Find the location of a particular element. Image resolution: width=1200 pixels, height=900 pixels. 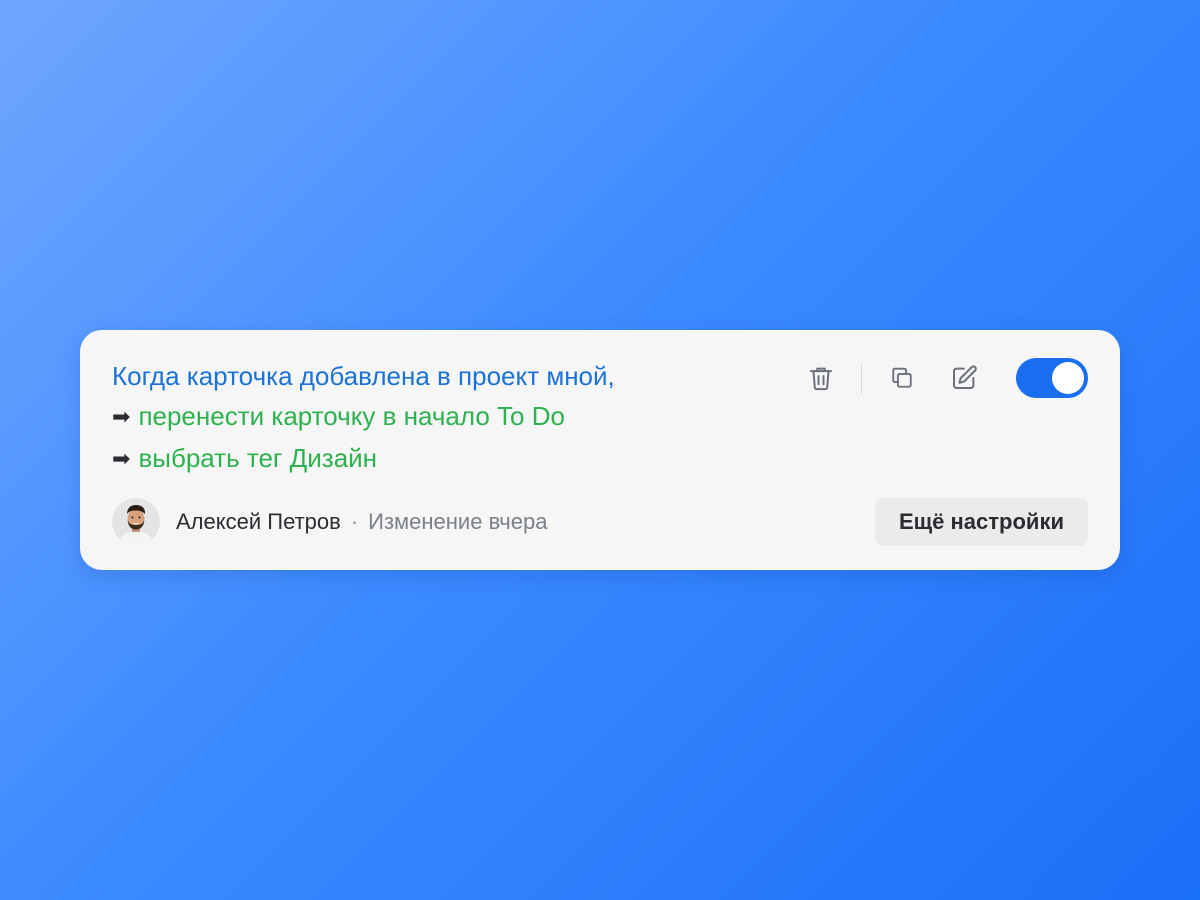

edit-button is located at coordinates (964, 378).